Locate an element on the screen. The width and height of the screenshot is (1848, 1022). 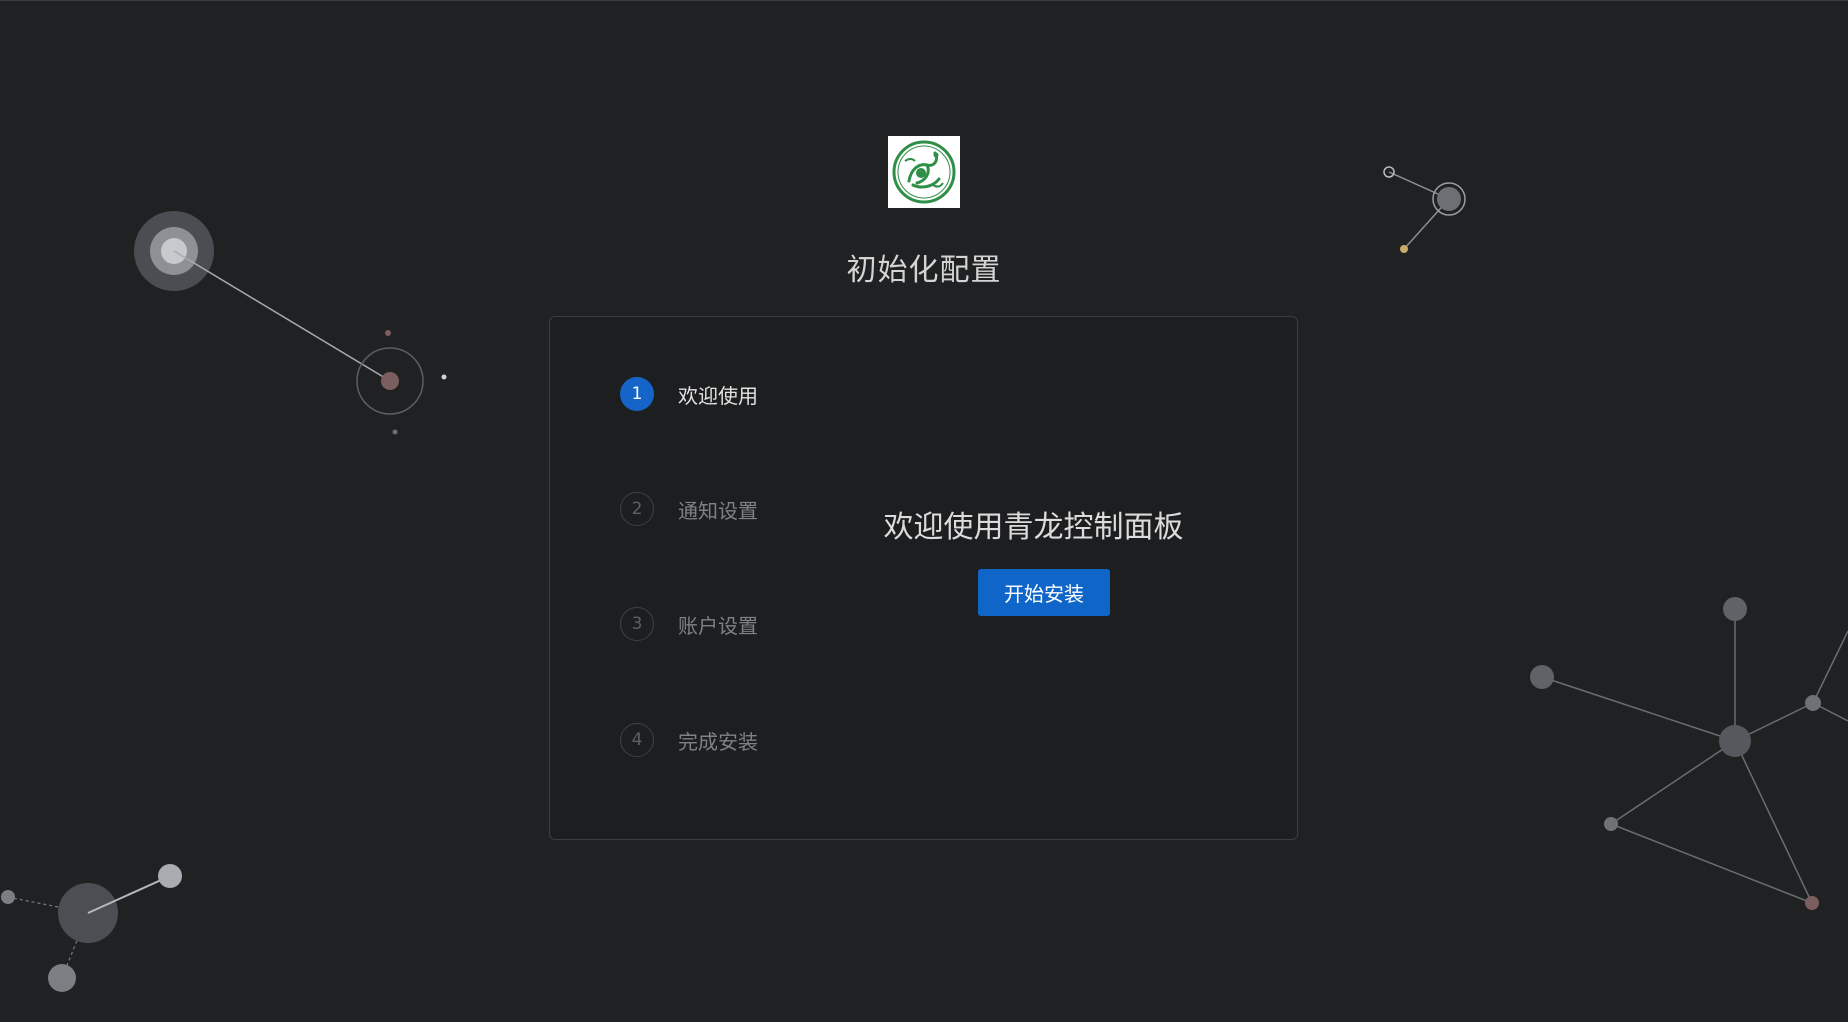
qinglong-logo is located at coordinates (924, 172).